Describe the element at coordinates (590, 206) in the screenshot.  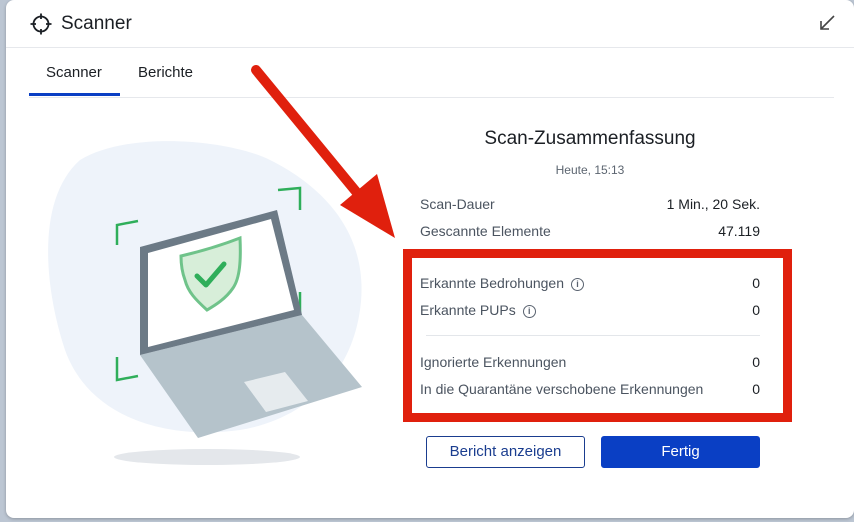
I see `scan-duration-row: Scan-Dauer 1 Min., 20 Sek.` at that location.